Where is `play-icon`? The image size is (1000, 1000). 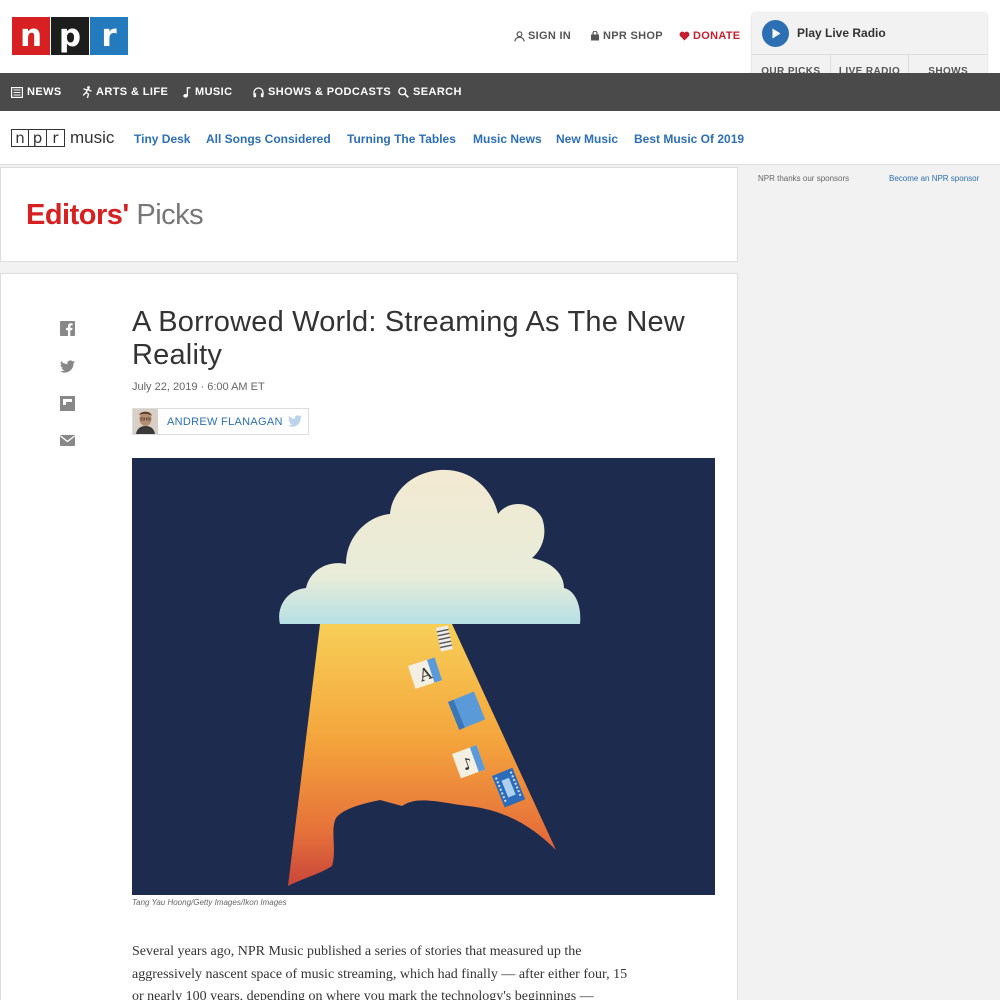 play-icon is located at coordinates (775, 33).